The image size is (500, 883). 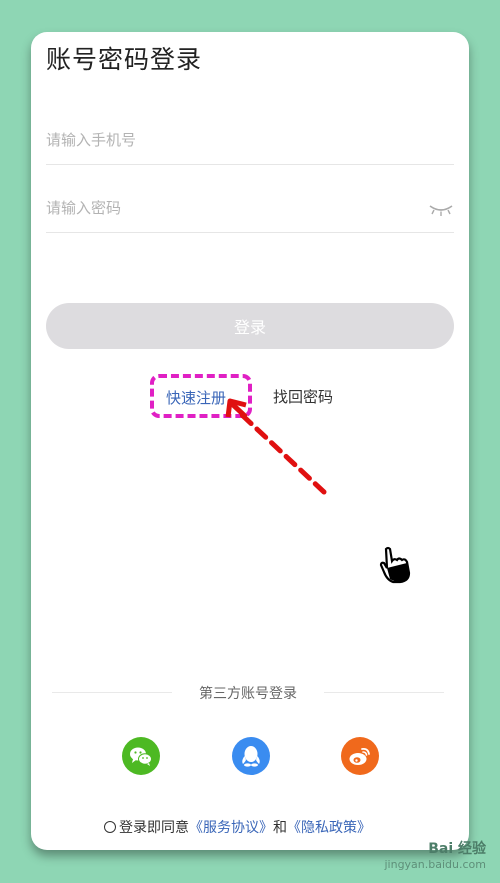 I want to click on quick-register-link: 快速注册, so click(x=196, y=397).